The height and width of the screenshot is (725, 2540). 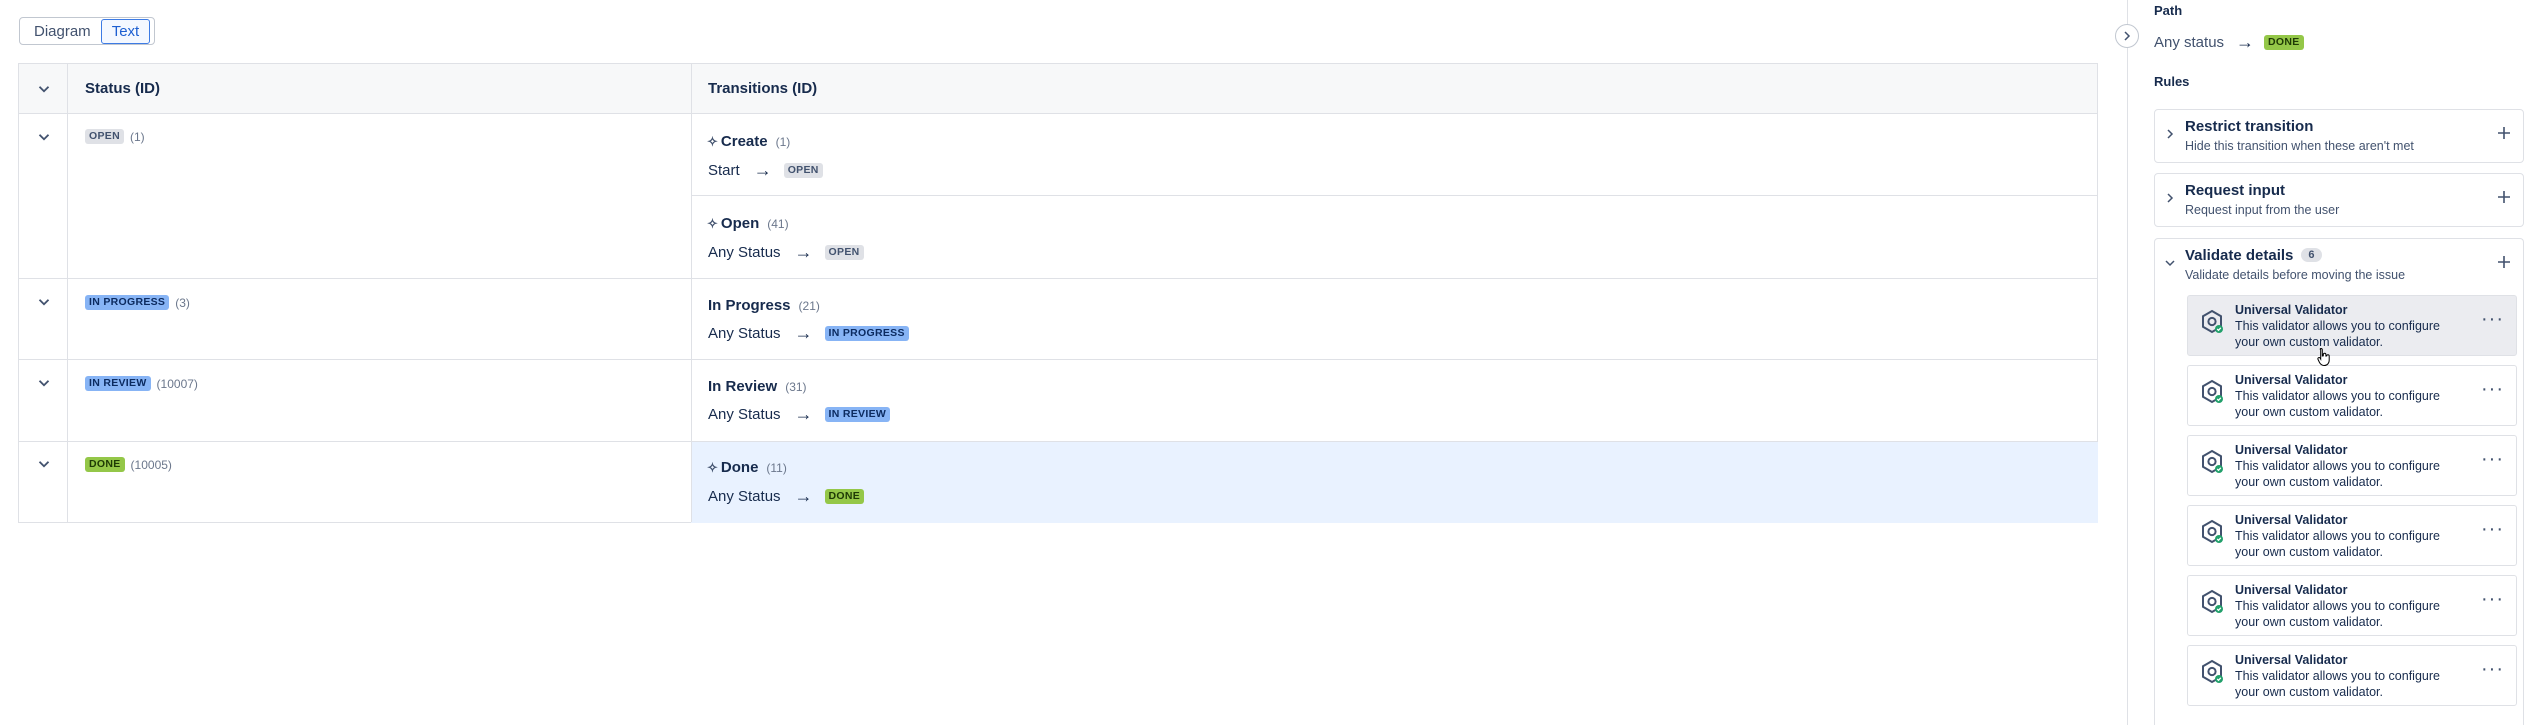 What do you see at coordinates (137, 136) in the screenshot?
I see `status-id: (1)` at bounding box center [137, 136].